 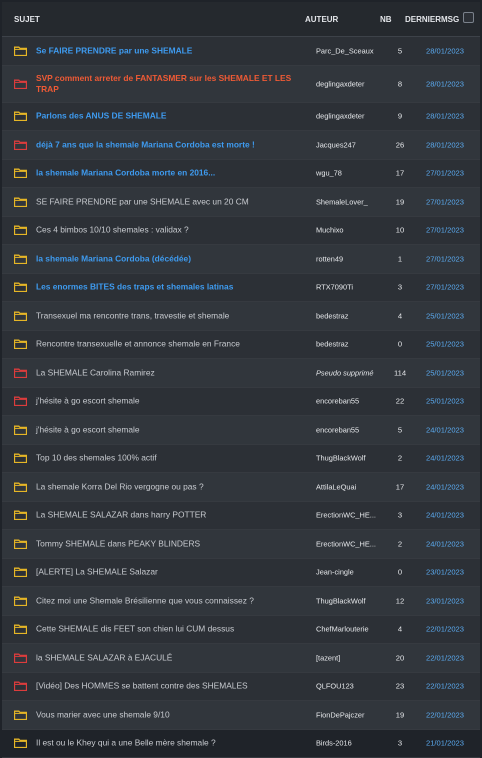 What do you see at coordinates (170, 50) in the screenshot?
I see `topic-title-link: Se FAIRE PRENDRE par une SHEMALE` at bounding box center [170, 50].